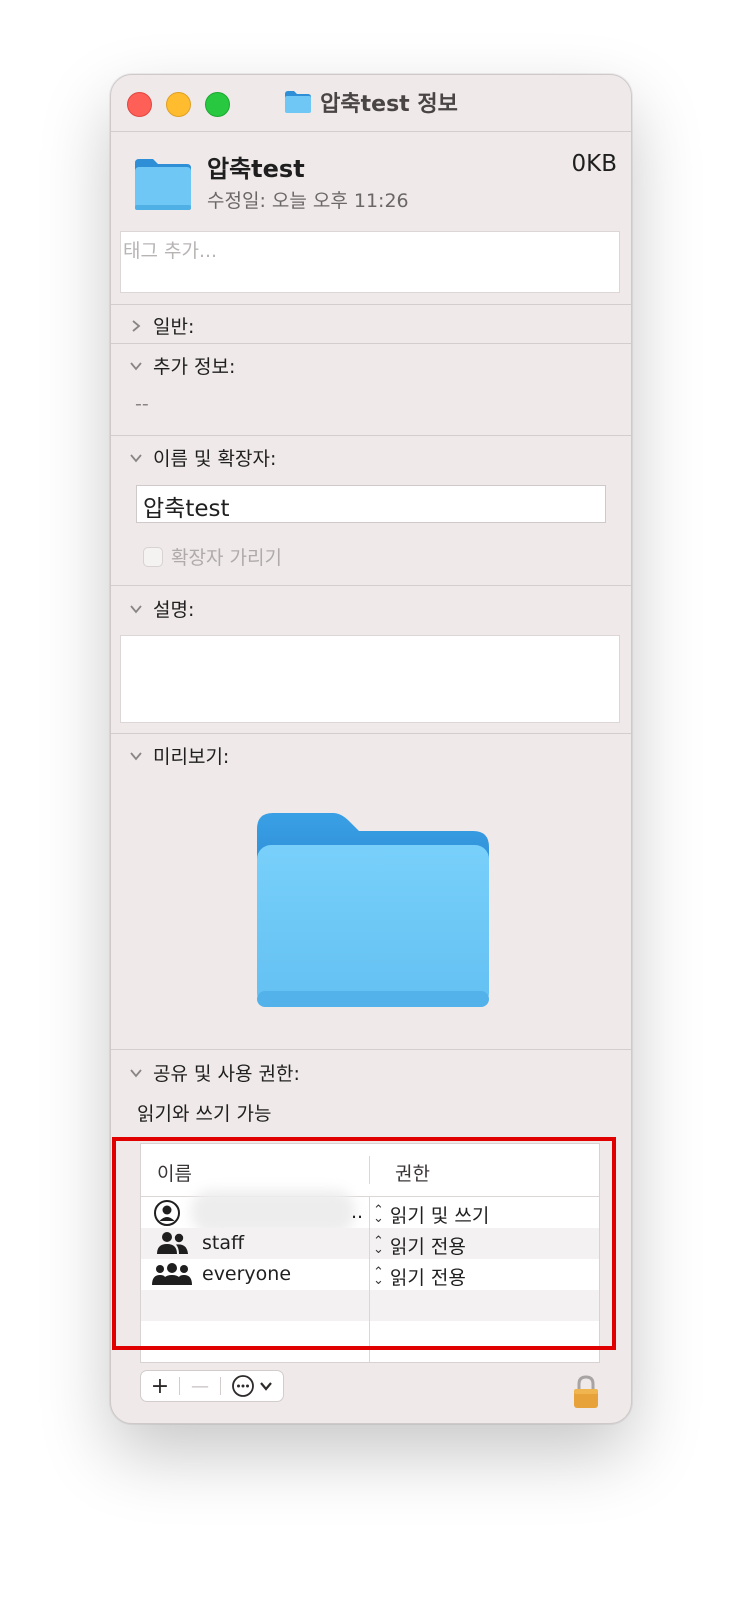 The width and height of the screenshot is (754, 1598). Describe the element at coordinates (174, 610) in the screenshot. I see `section-comments-label: 설명:` at that location.